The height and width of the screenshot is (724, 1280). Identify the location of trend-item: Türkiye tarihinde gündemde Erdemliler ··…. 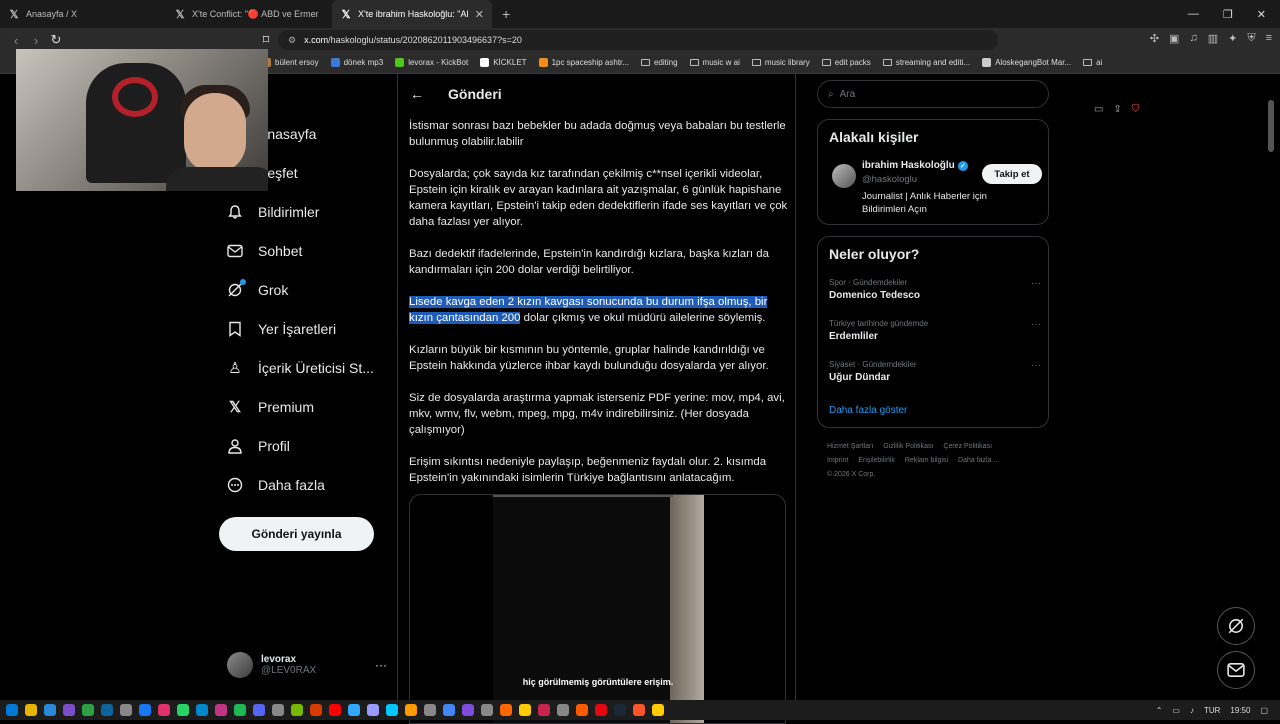
(935, 330).